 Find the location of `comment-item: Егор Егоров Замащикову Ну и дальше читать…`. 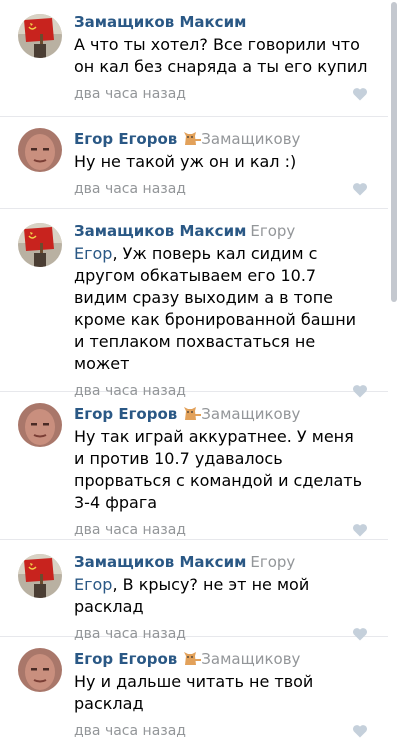

comment-item: Егор Егоров Замащикову Ну и дальше читать… is located at coordinates (195, 688).